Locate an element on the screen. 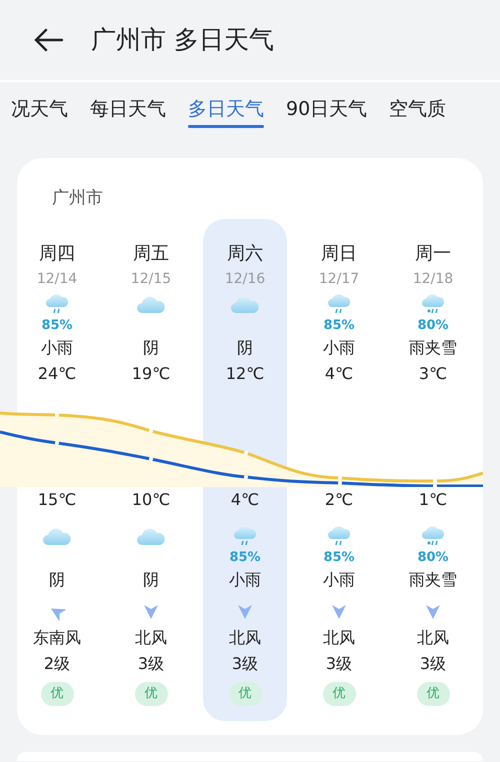  low-temperature: 1℃ is located at coordinates (433, 500).